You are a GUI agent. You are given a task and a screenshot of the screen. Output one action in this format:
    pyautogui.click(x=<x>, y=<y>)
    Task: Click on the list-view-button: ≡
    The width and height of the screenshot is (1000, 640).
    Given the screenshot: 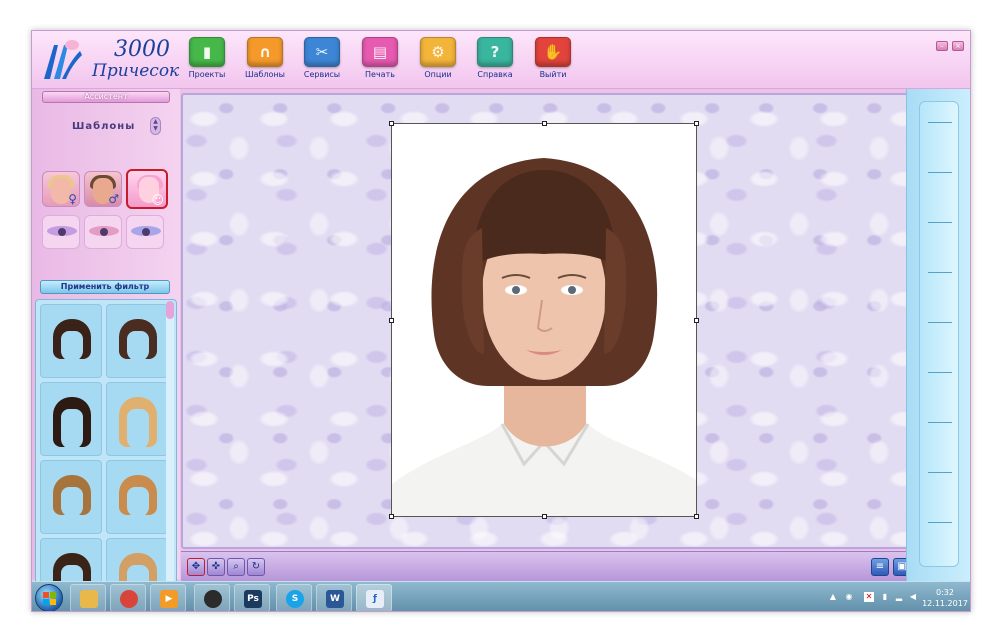 What is the action you would take?
    pyautogui.click(x=880, y=567)
    